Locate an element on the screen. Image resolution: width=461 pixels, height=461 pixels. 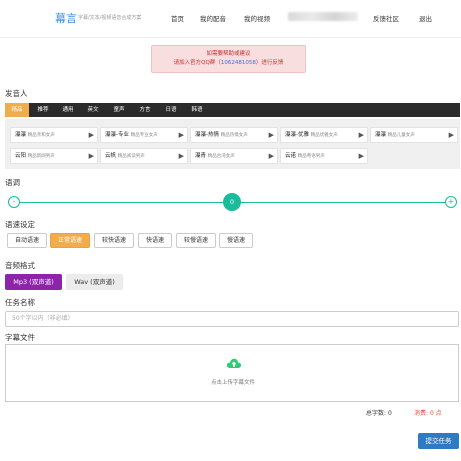
notice-line-1: 如需要帮助或建议 is located at coordinates (228, 54).